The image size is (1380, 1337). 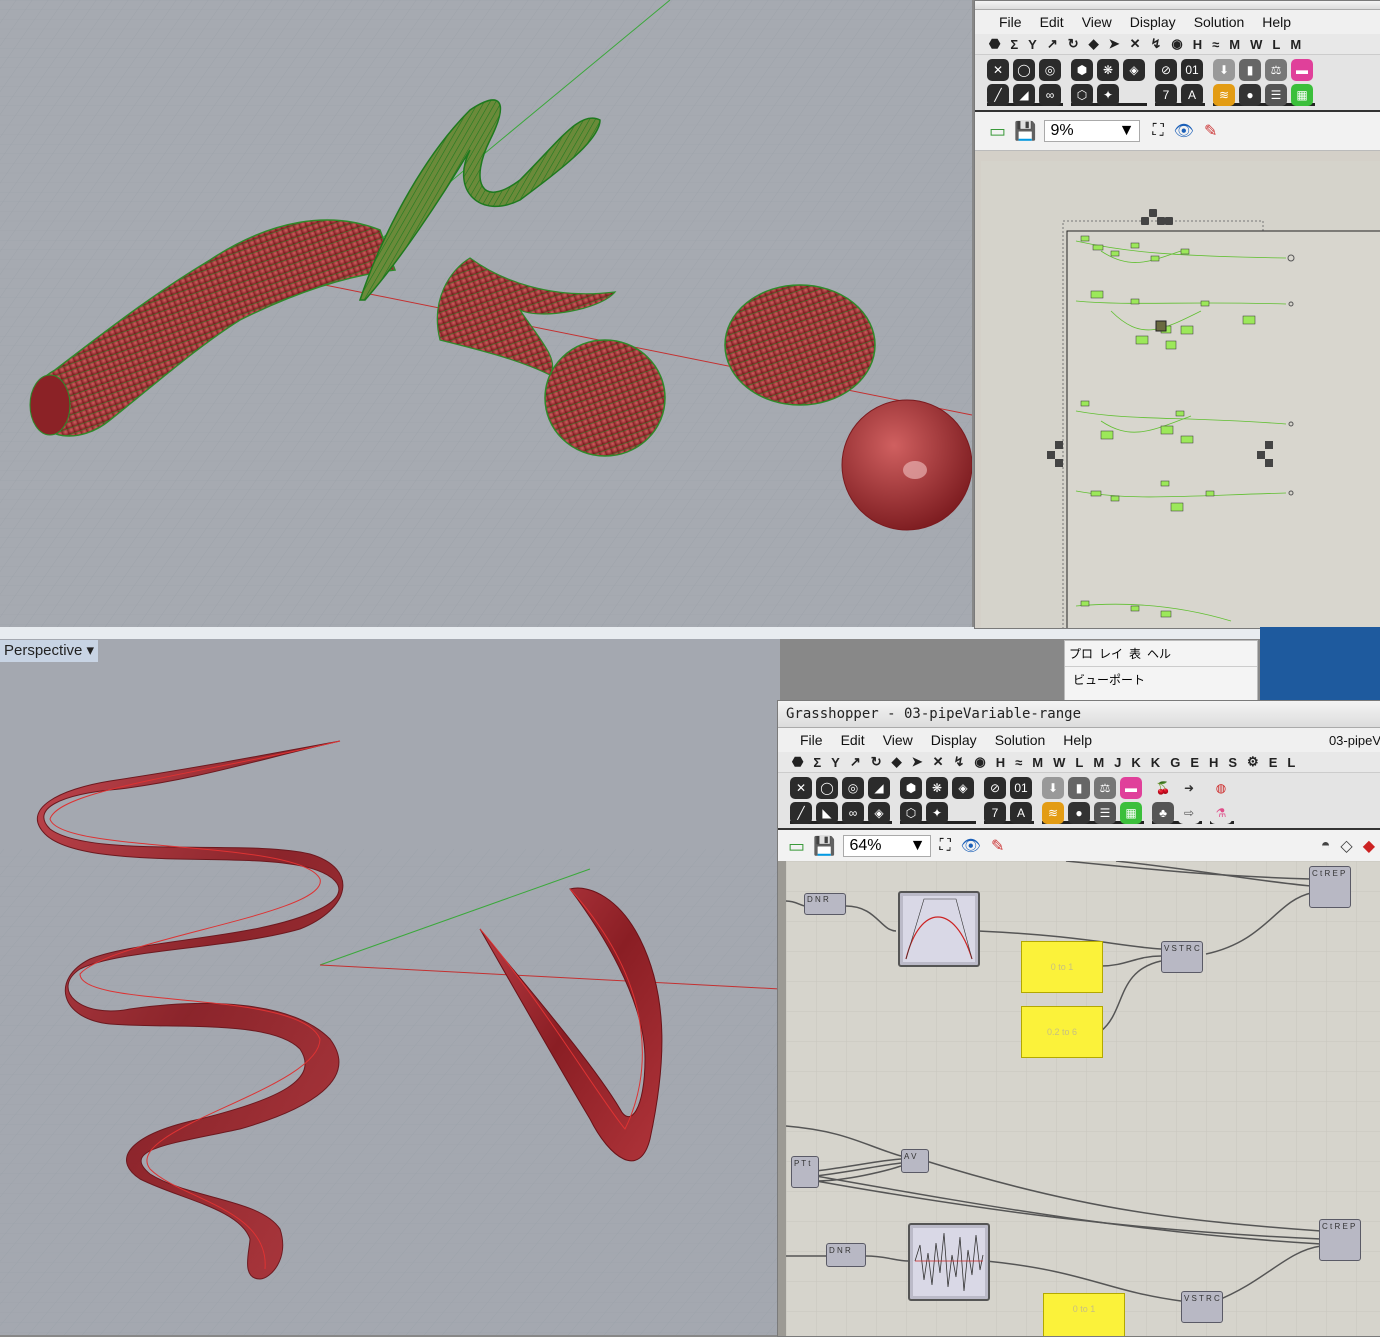 I want to click on pipe-variable-component-1: C t R E P, so click(x=1330, y=887).